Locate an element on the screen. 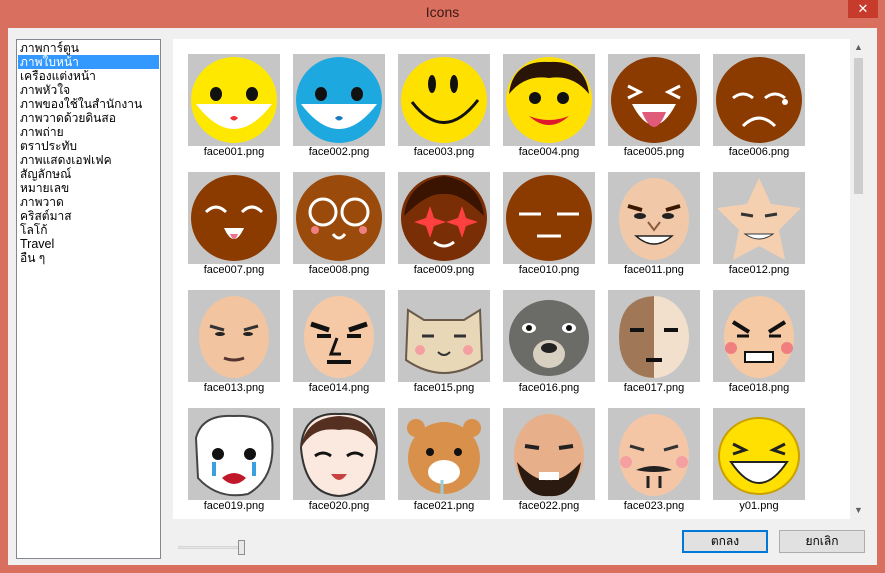 The height and width of the screenshot is (573, 885). icon-tile: y01.png is located at coordinates (759, 462).